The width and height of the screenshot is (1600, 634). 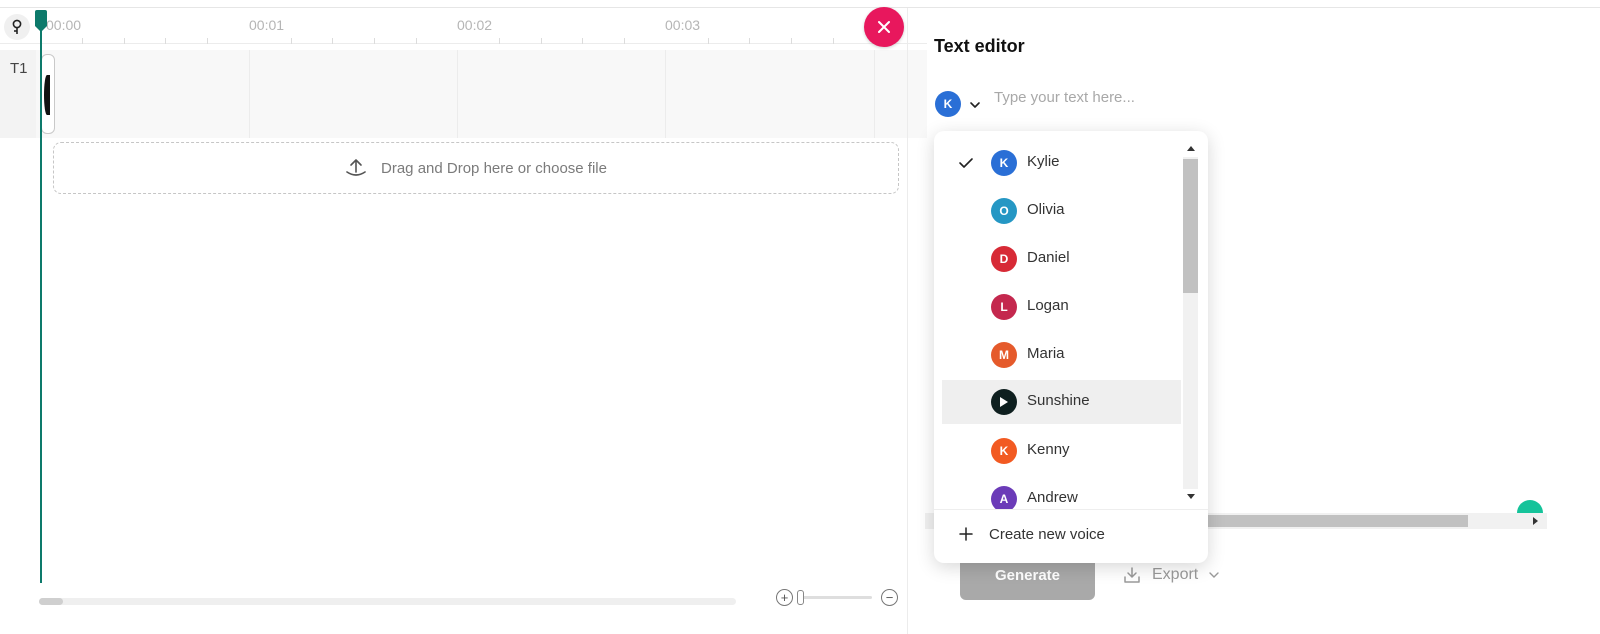 I want to click on playhead-line, so click(x=41, y=305).